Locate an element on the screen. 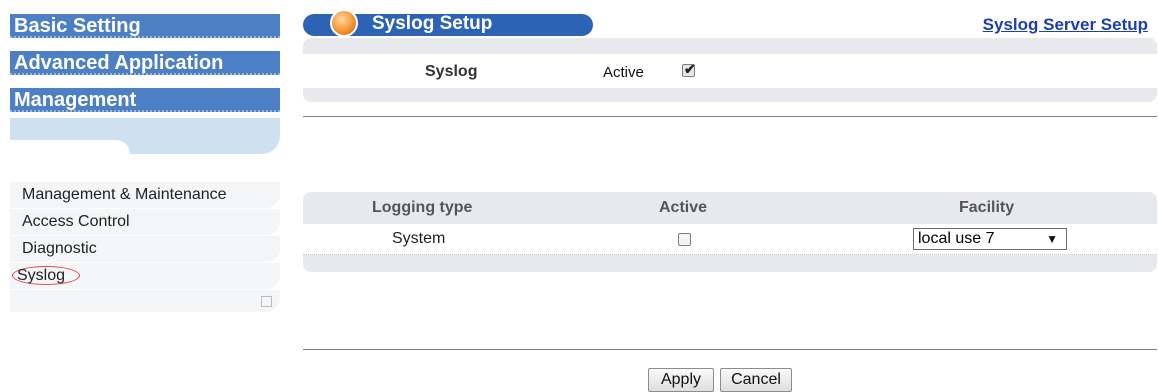  syslog-active-label: Active is located at coordinates (623, 72).